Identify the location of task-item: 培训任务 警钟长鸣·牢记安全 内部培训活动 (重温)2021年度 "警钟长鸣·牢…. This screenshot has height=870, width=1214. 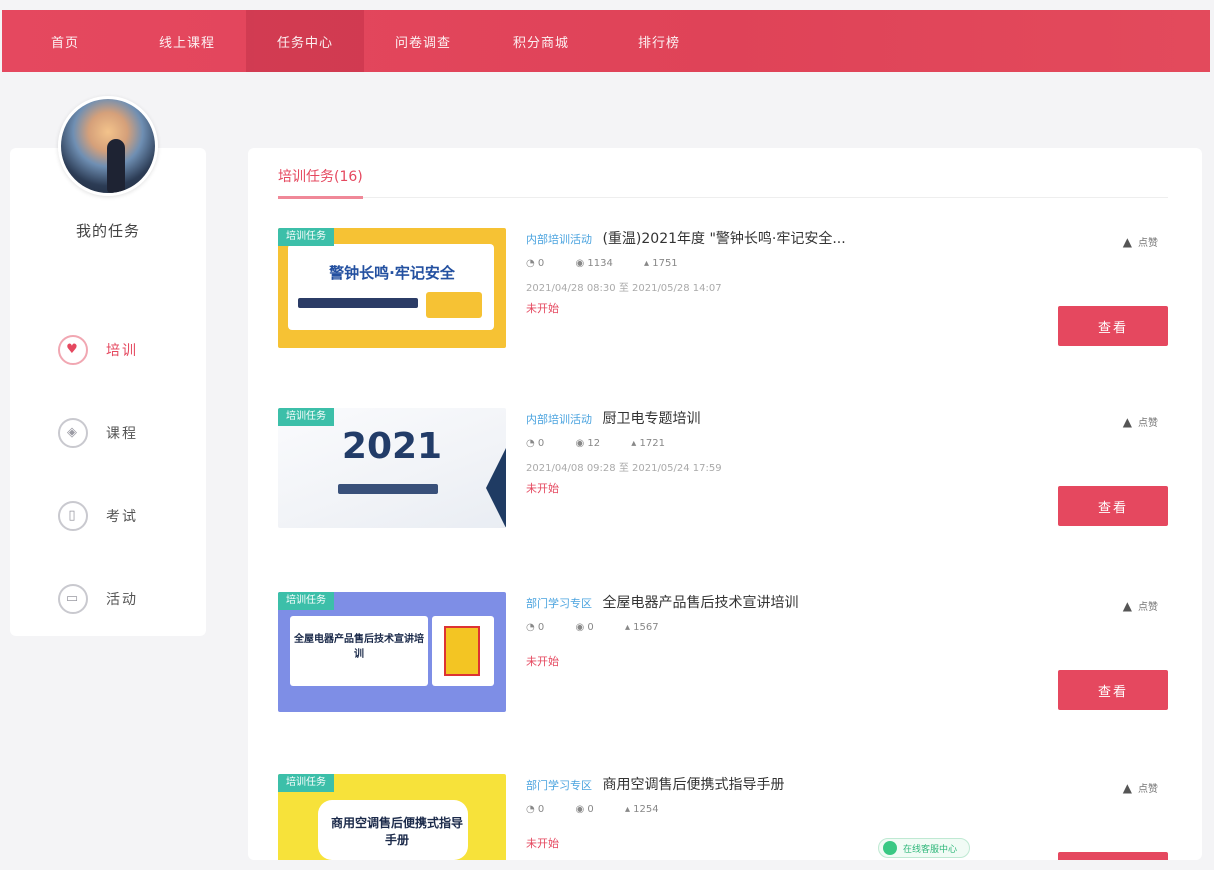
(723, 288).